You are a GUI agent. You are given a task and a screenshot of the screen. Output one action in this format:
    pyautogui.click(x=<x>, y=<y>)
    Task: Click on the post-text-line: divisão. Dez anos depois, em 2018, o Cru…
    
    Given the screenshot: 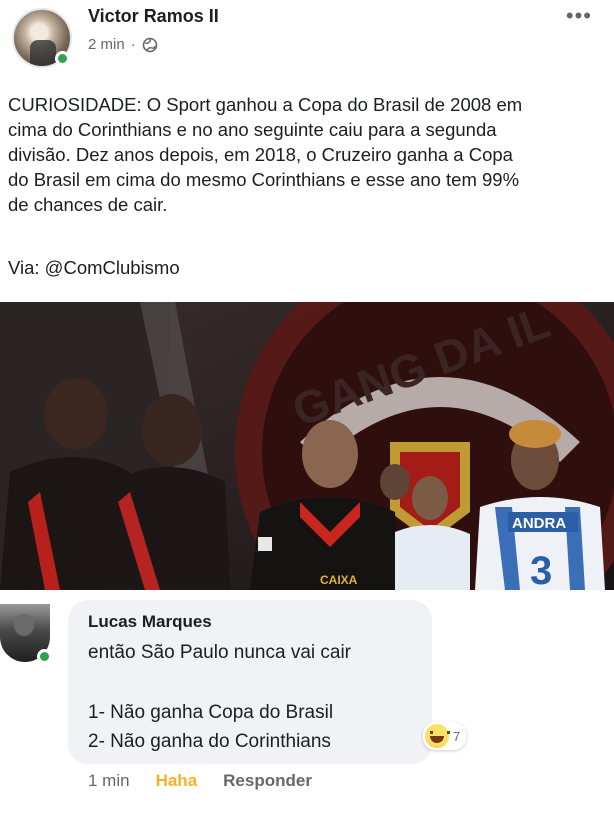 What is the action you would take?
    pyautogui.click(x=260, y=154)
    